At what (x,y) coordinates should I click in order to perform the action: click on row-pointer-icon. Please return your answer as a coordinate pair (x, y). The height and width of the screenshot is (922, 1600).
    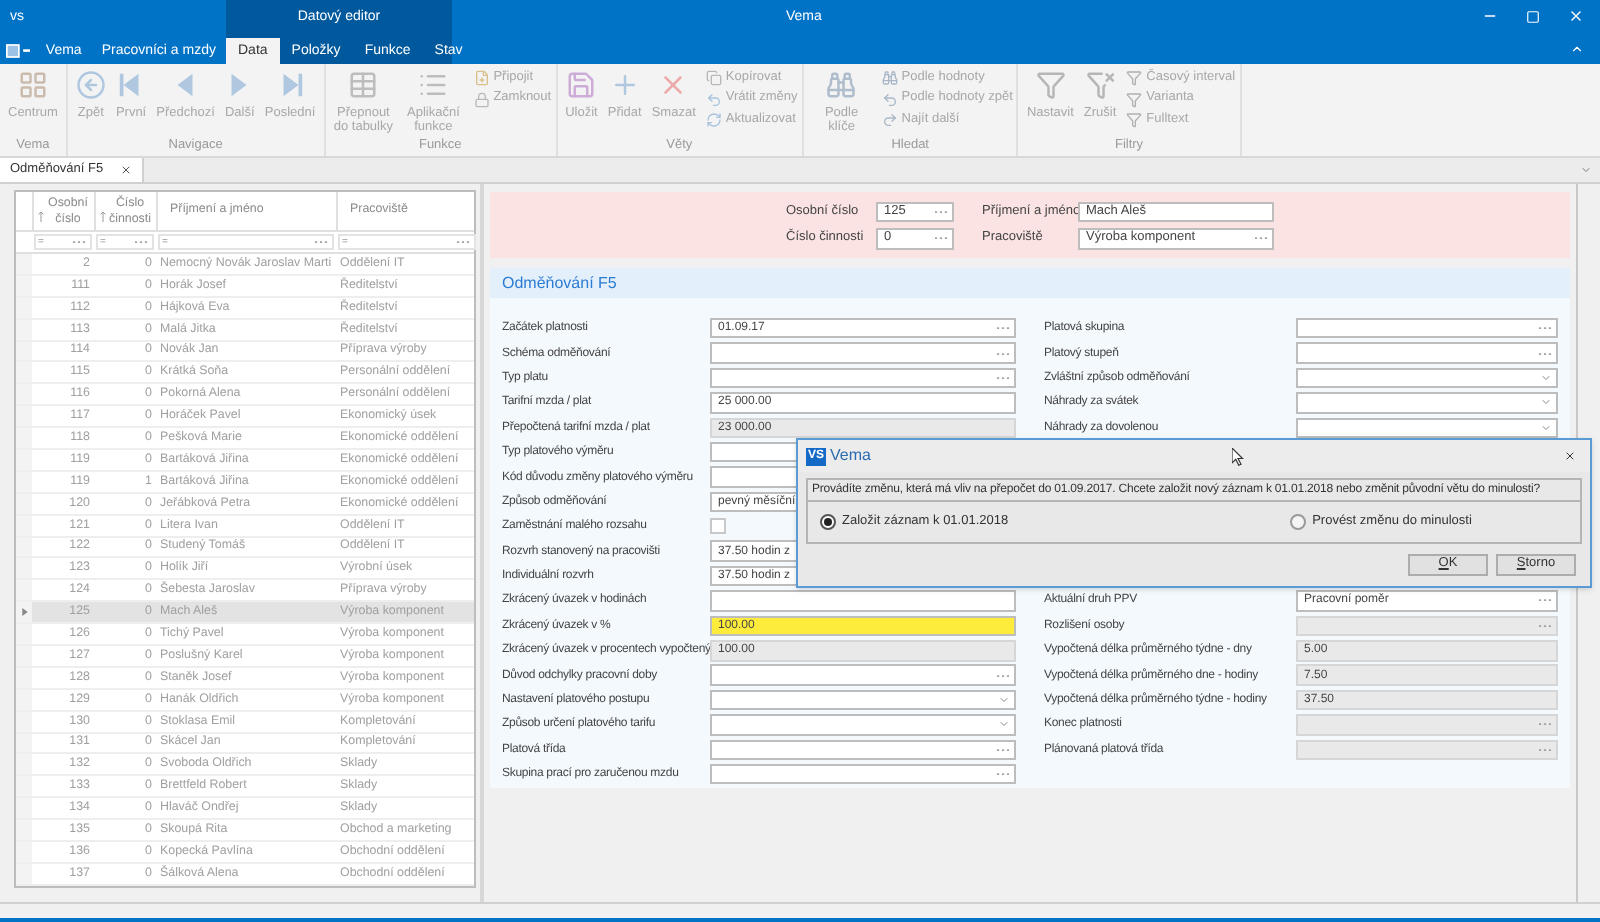
    Looking at the image, I should click on (24, 612).